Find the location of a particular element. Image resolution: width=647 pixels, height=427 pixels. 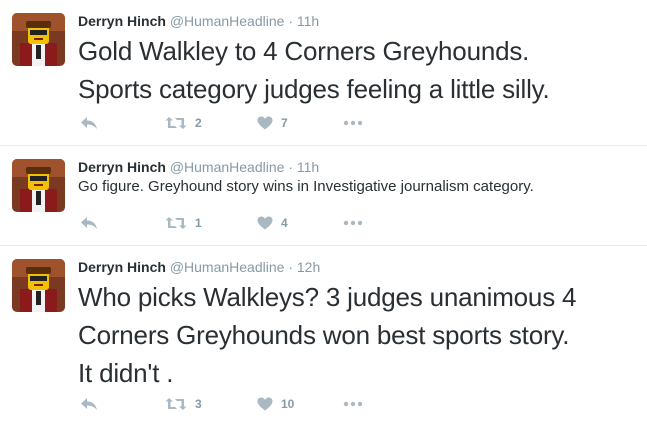

timestamp: 12h is located at coordinates (308, 267).